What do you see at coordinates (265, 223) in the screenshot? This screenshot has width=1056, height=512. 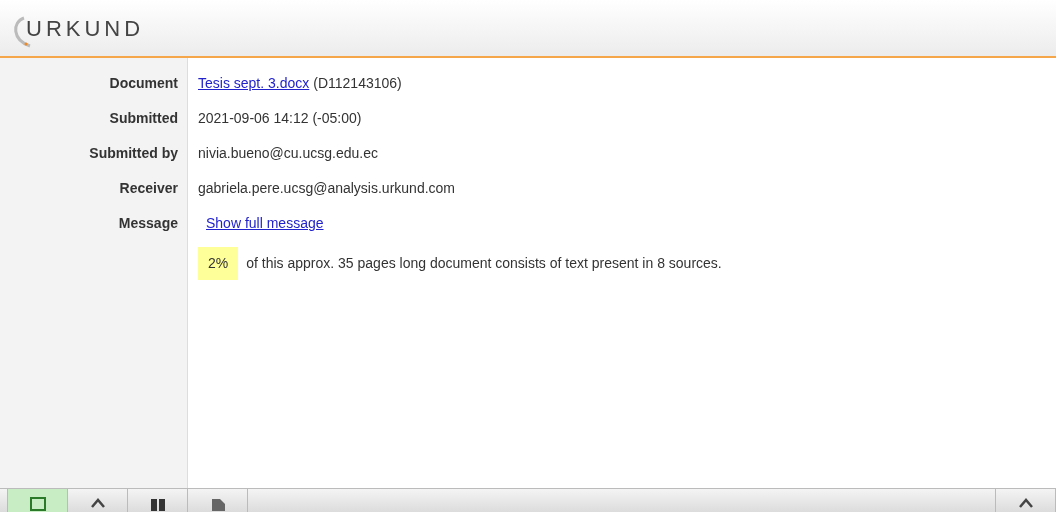 I see `link: Show full message` at bounding box center [265, 223].